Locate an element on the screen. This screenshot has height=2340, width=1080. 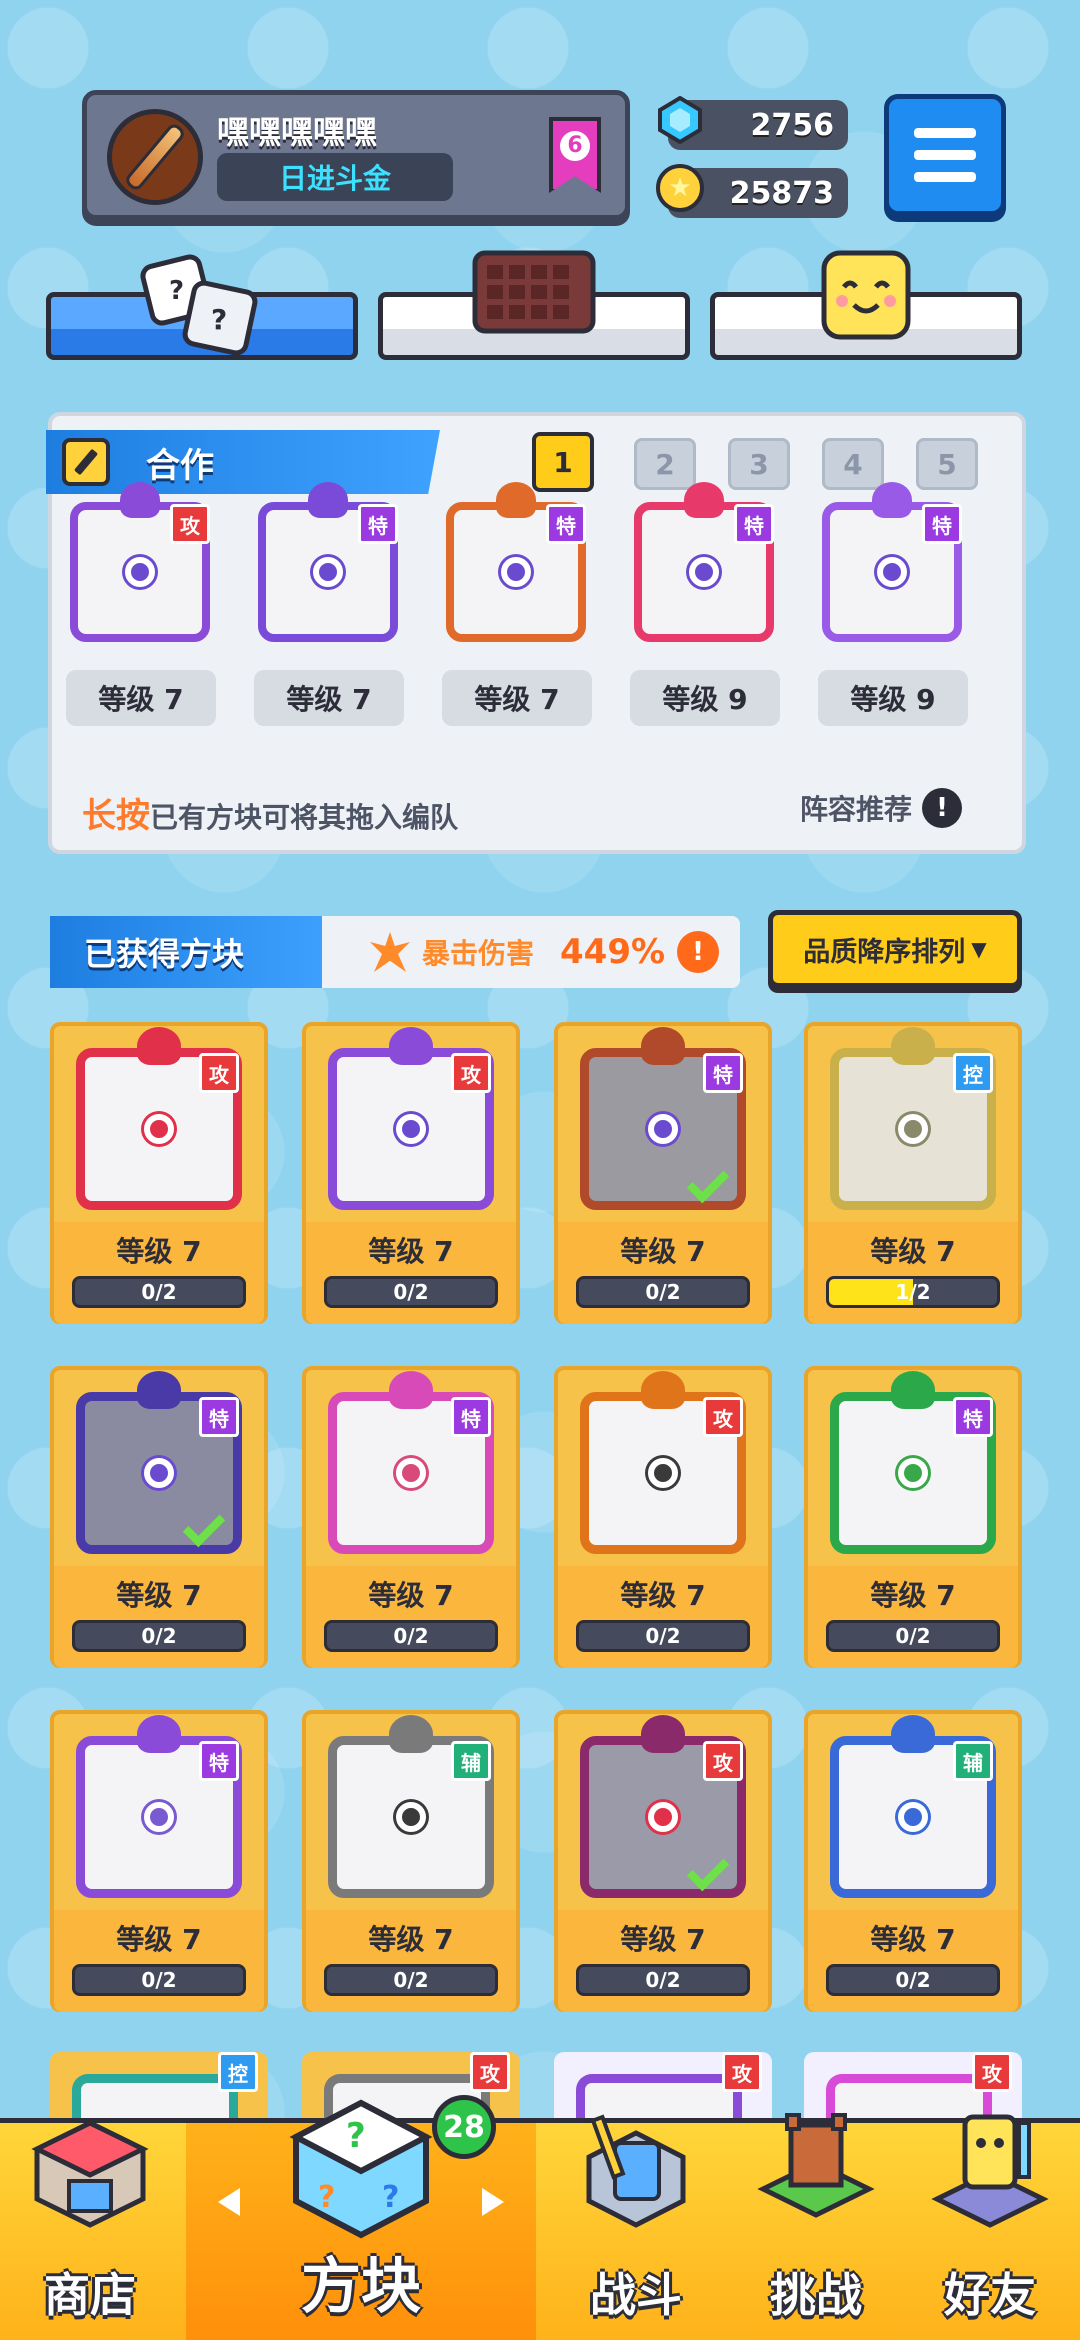
nav-battle: 战斗 is located at coordinates (636, 2227).